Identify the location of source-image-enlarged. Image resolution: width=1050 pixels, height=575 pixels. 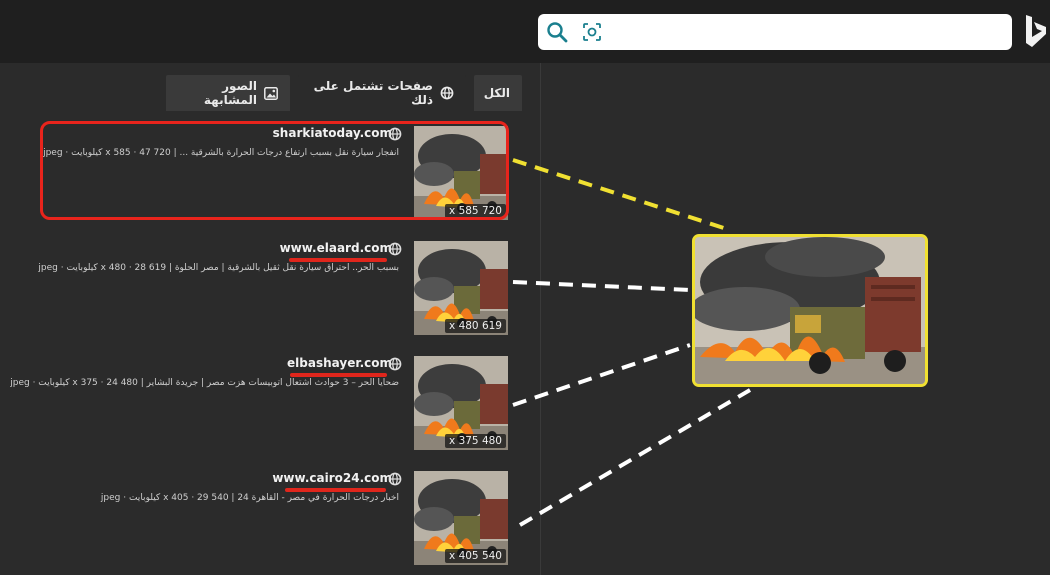
(810, 310).